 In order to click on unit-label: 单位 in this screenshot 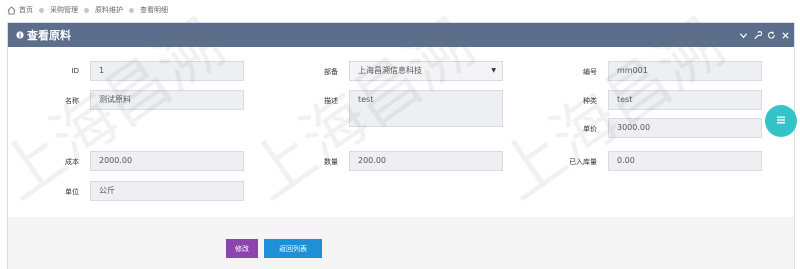, I will do `click(72, 192)`.